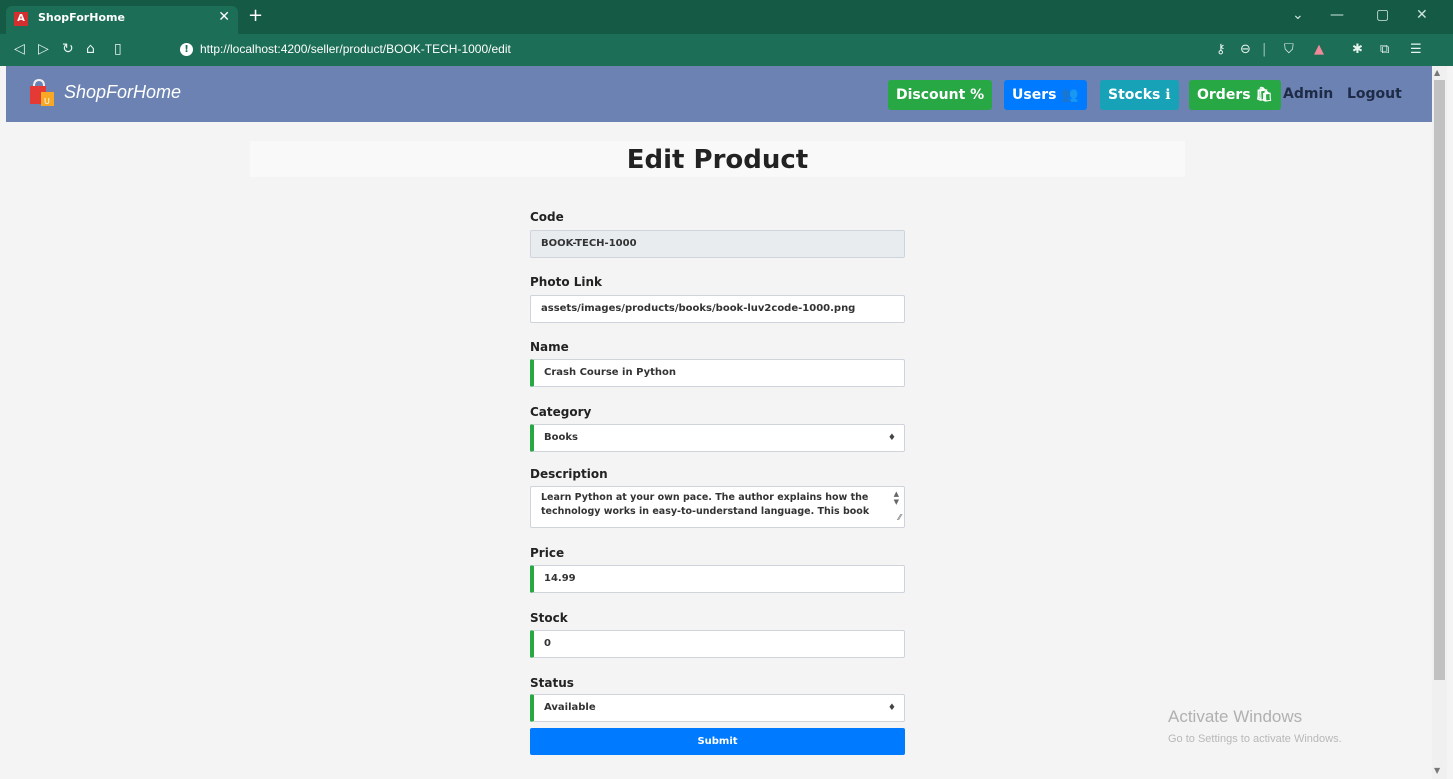 The image size is (1453, 779). Describe the element at coordinates (1437, 770) in the screenshot. I see `scroll-down-icon: ▼` at that location.